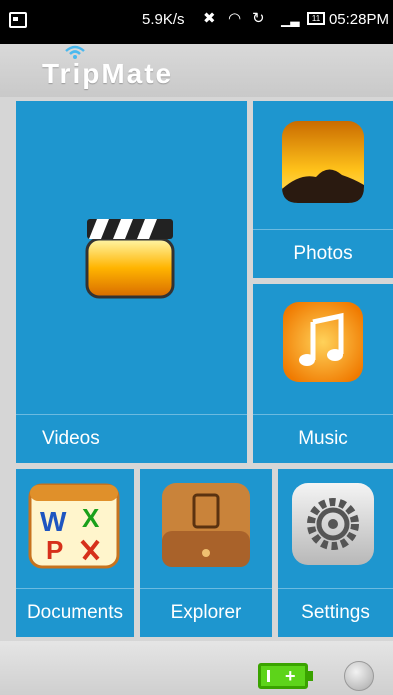 The width and height of the screenshot is (393, 695). What do you see at coordinates (206, 525) in the screenshot?
I see `folder-file-icon` at bounding box center [206, 525].